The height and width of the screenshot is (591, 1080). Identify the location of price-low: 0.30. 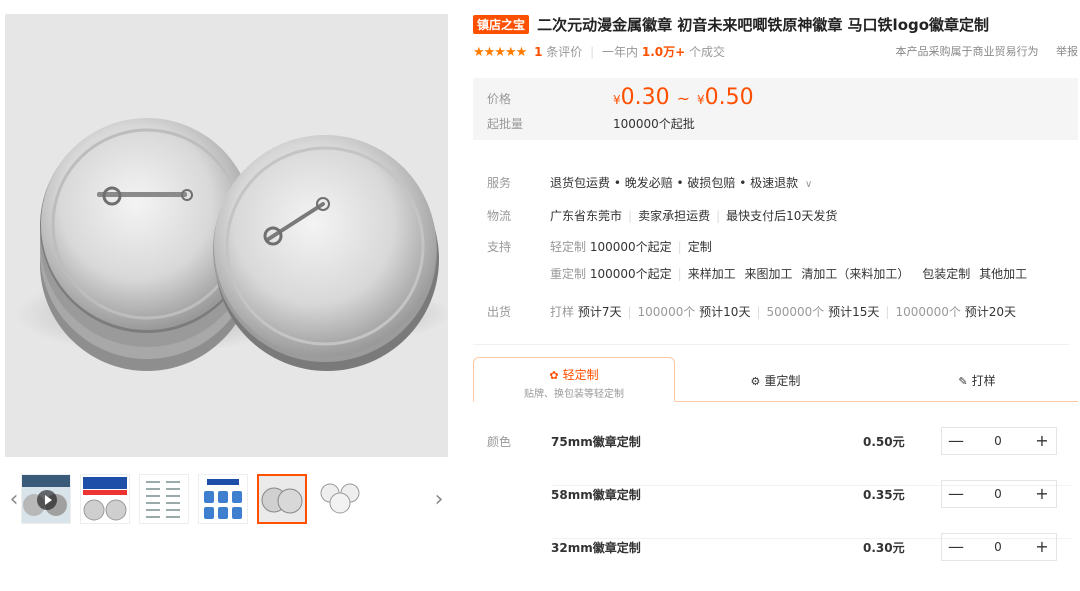
(645, 97).